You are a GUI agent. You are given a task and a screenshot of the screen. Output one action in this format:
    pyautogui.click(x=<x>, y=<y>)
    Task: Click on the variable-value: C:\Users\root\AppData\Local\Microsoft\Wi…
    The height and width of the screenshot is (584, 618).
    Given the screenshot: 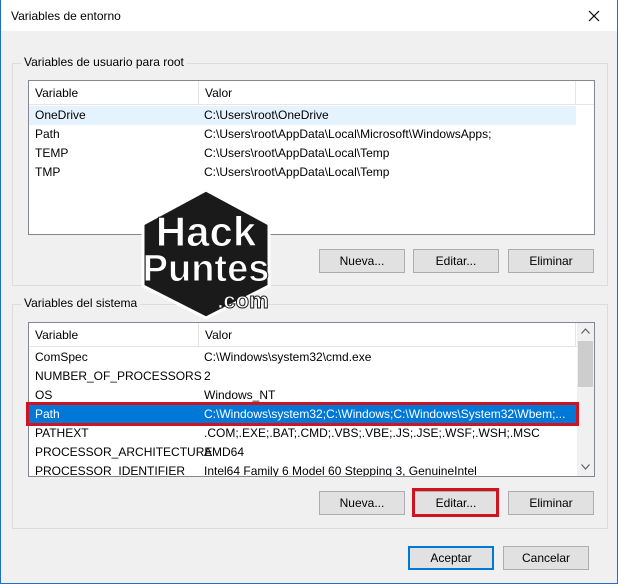 What is the action you would take?
    pyautogui.click(x=348, y=134)
    